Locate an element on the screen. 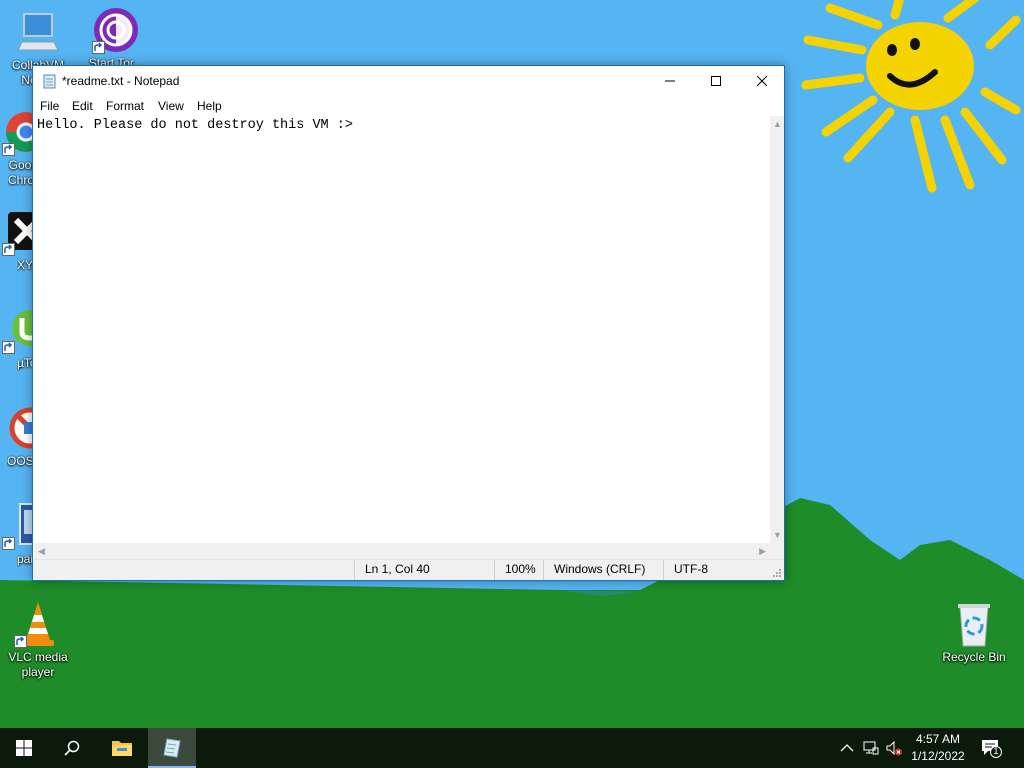 The width and height of the screenshot is (1024, 768). clock-time: 4:57 AM is located at coordinates (938, 739).